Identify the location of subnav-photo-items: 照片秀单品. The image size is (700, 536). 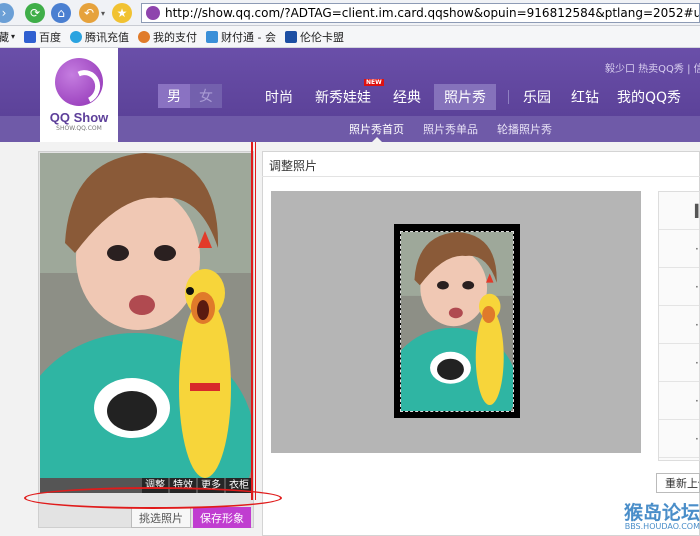
(450, 129).